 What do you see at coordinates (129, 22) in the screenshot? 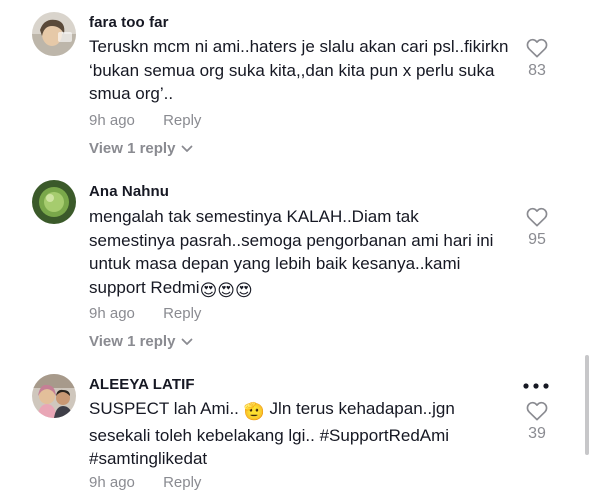
I see `comment-username: fara too far` at bounding box center [129, 22].